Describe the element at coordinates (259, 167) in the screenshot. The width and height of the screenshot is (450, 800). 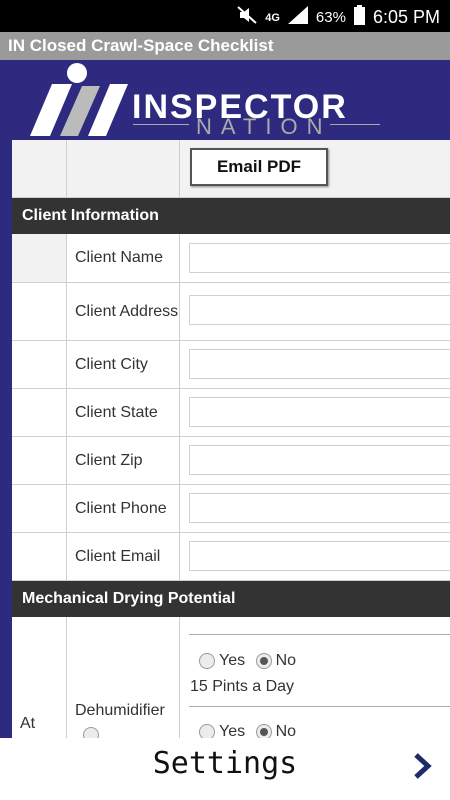
I see `email-pdf-button: Email PDF` at that location.